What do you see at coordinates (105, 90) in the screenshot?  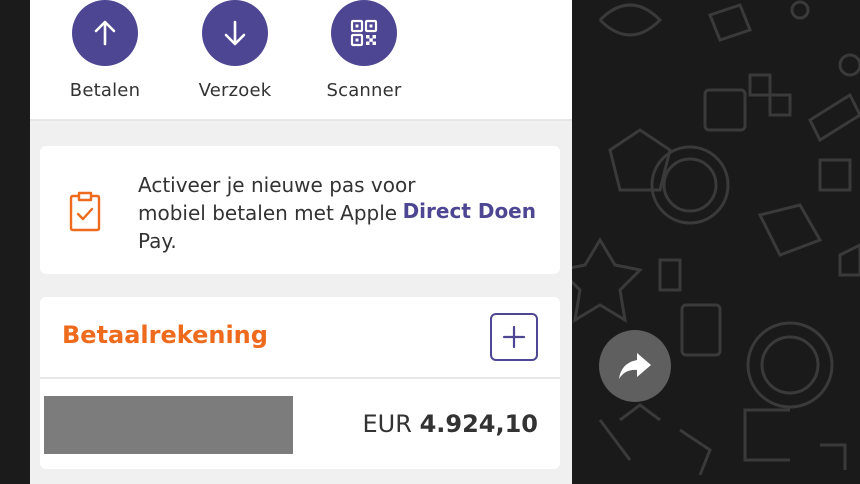 I see `pay-button-label: Betalen` at bounding box center [105, 90].